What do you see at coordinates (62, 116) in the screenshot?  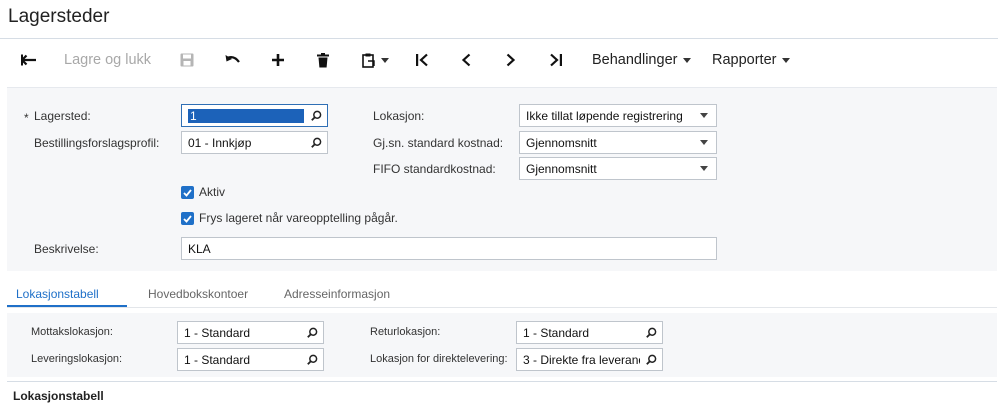 I see `warehouse-label: Lagersted:` at bounding box center [62, 116].